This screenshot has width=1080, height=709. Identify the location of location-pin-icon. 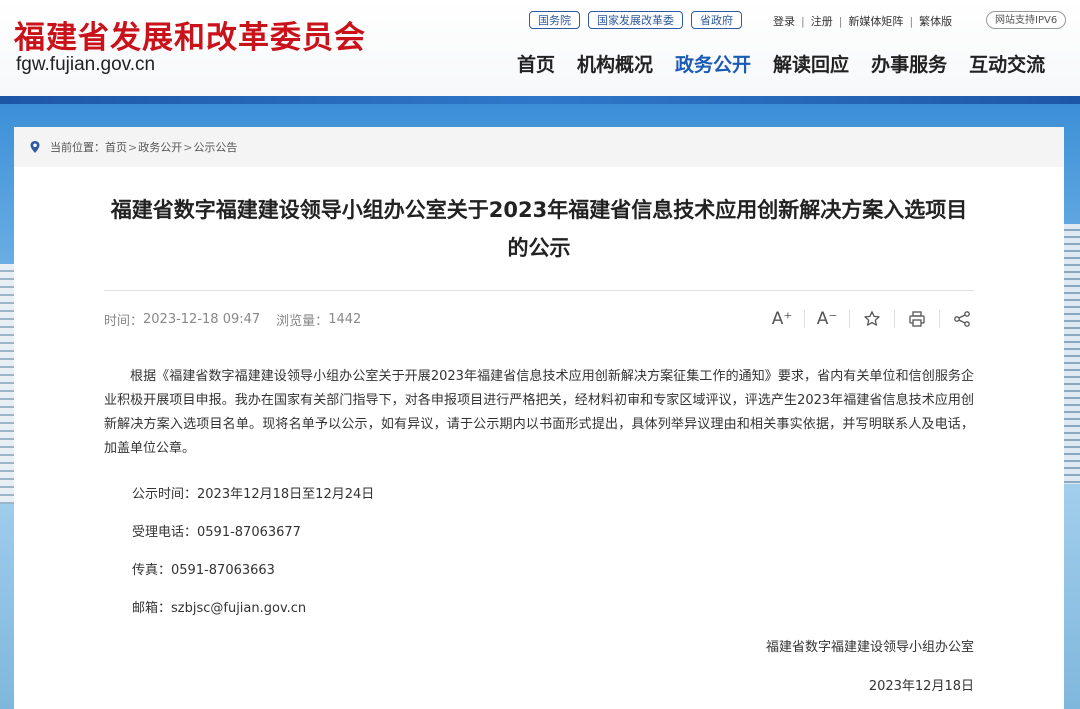
(35, 147).